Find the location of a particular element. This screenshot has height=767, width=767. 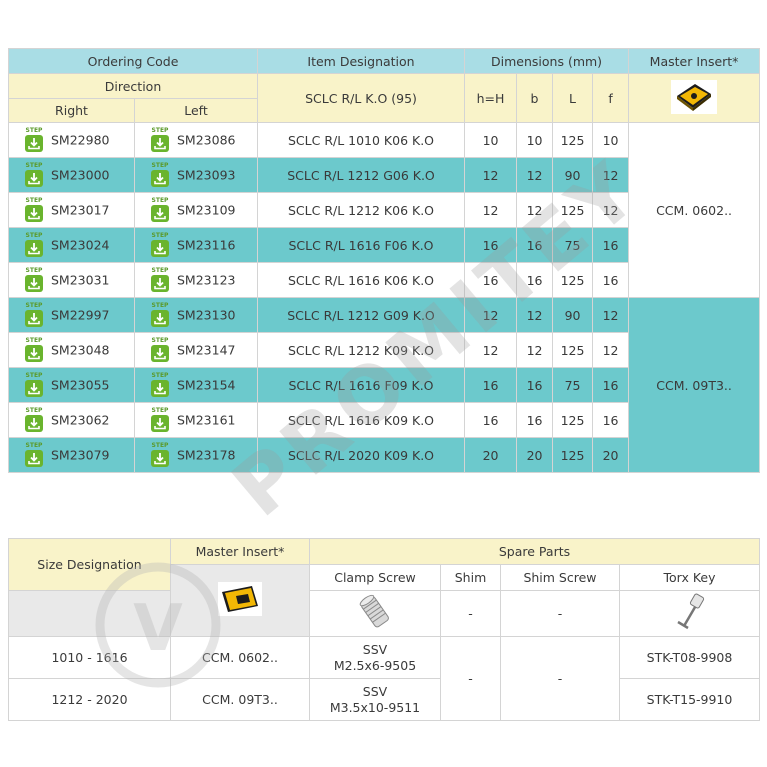

spare-parts-header: Spare Parts is located at coordinates (534, 551).